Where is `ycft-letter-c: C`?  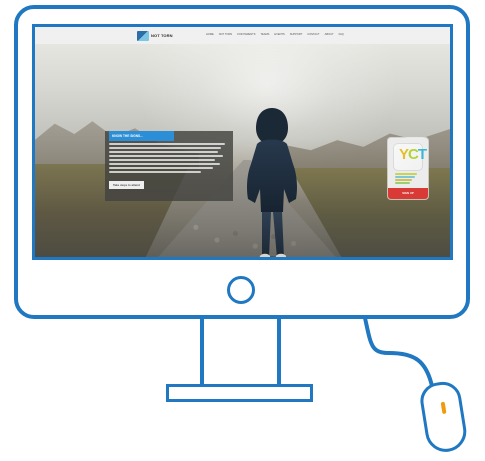 ycft-letter-c: C is located at coordinates (413, 154).